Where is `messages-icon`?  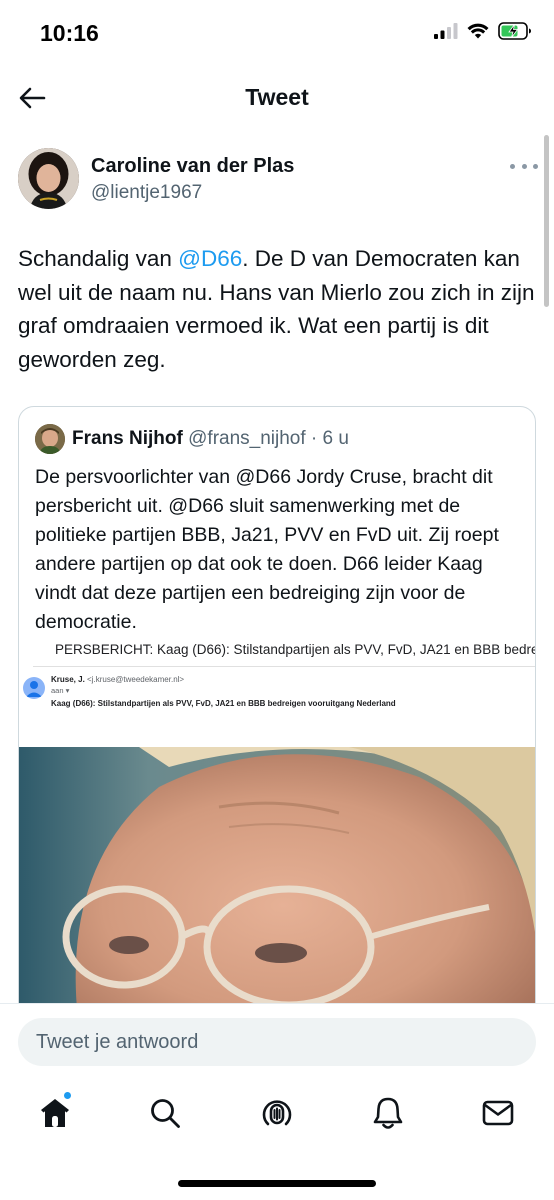
messages-icon is located at coordinates (498, 1113).